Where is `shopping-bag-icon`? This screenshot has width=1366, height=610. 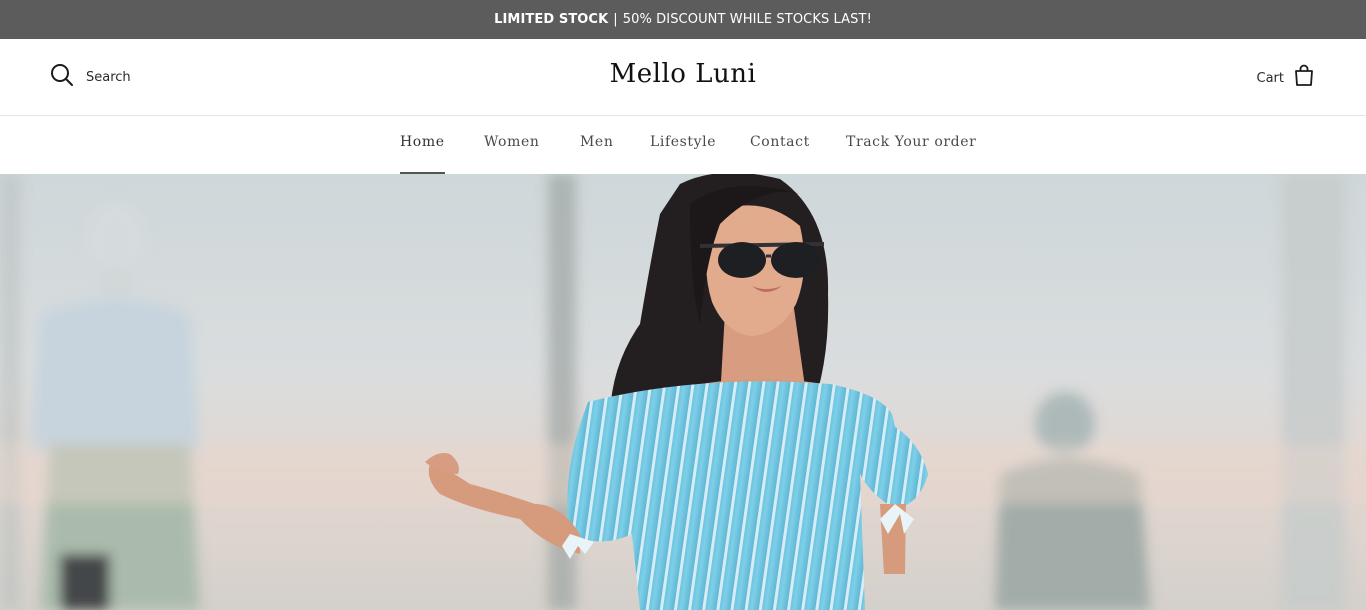
shopping-bag-icon is located at coordinates (1304, 77).